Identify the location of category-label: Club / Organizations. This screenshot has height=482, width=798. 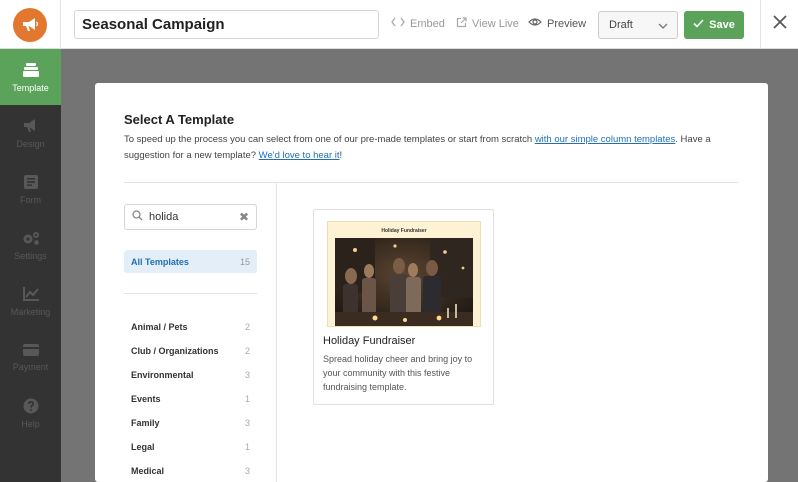
(175, 351).